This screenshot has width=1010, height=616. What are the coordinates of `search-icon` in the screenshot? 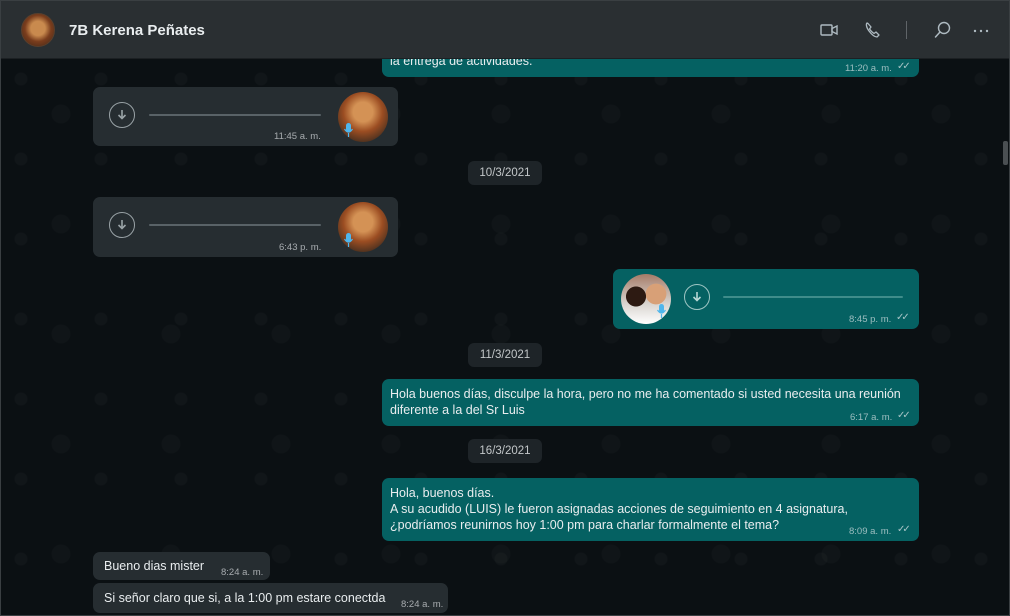 It's located at (943, 30).